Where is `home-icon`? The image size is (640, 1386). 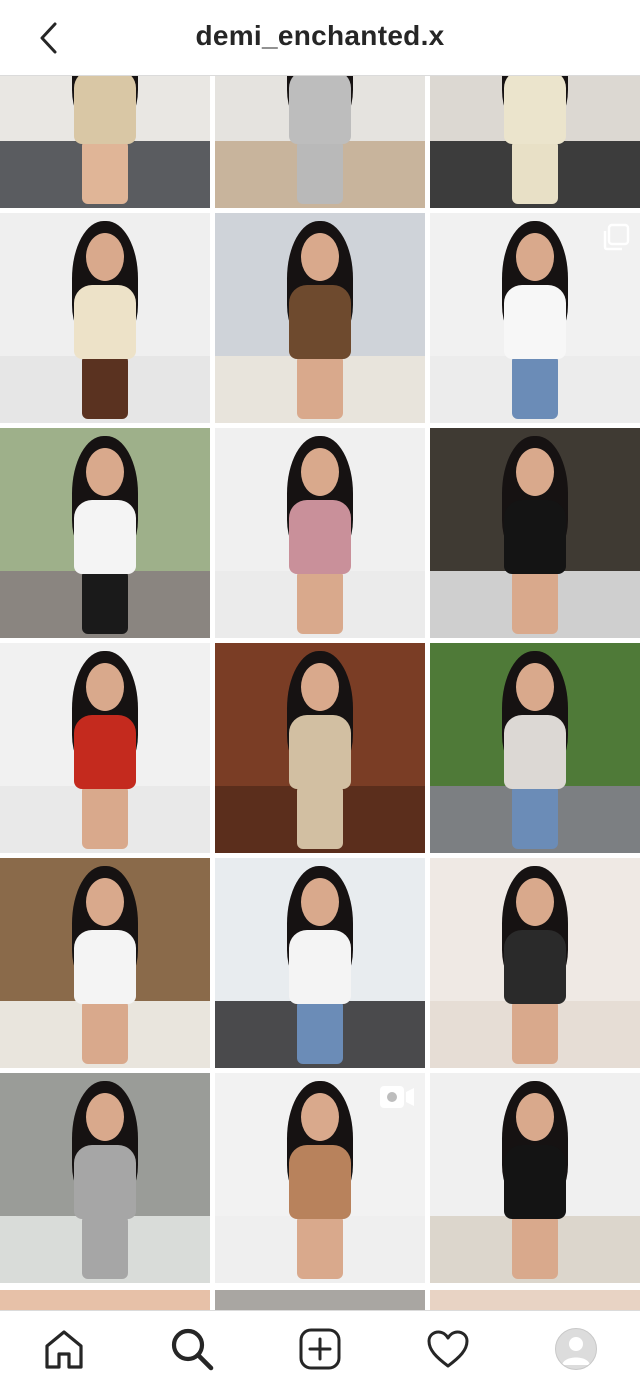
home-icon is located at coordinates (64, 1349).